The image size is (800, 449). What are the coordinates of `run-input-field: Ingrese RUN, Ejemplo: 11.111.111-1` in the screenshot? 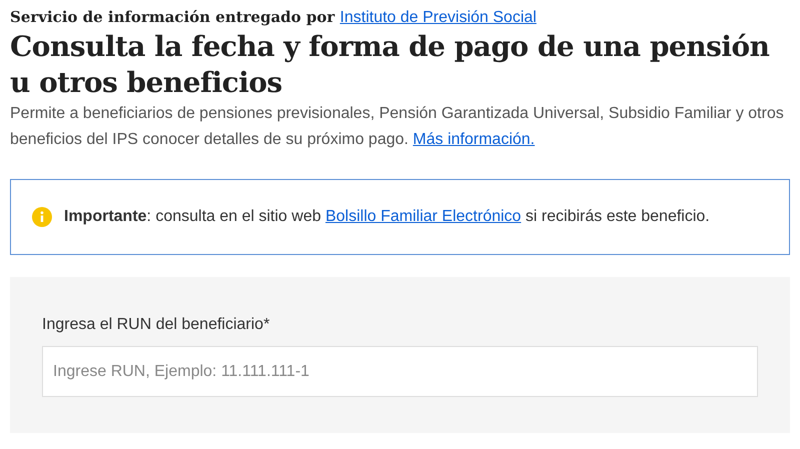 It's located at (400, 371).